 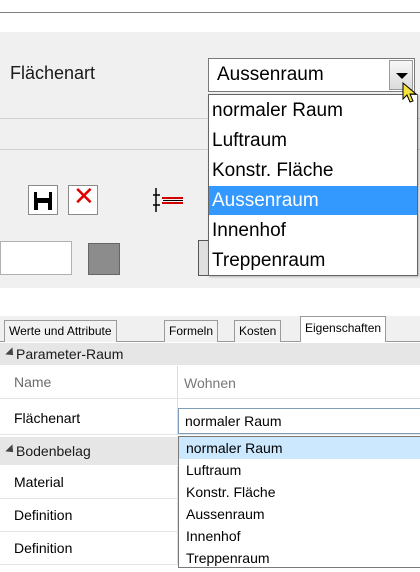 I want to click on editor-value: normaler Raum, so click(x=233, y=421).